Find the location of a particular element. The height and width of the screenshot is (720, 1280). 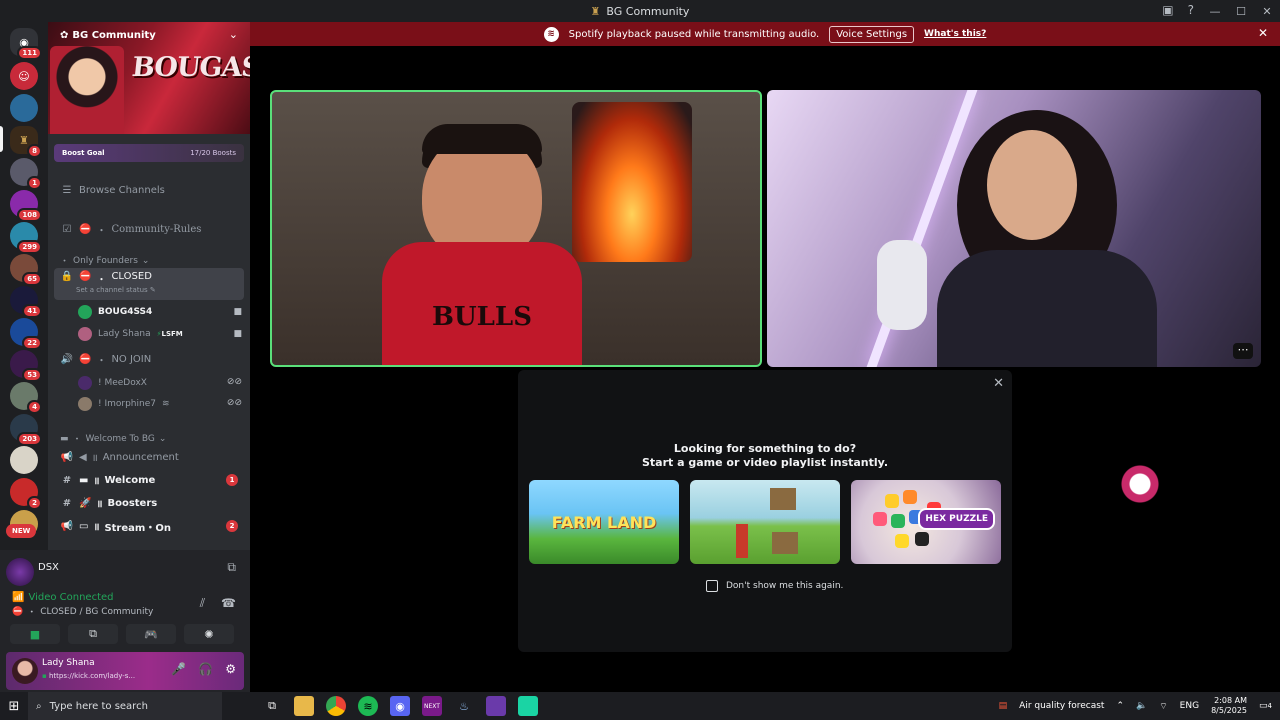

chrome-icon is located at coordinates (336, 706).